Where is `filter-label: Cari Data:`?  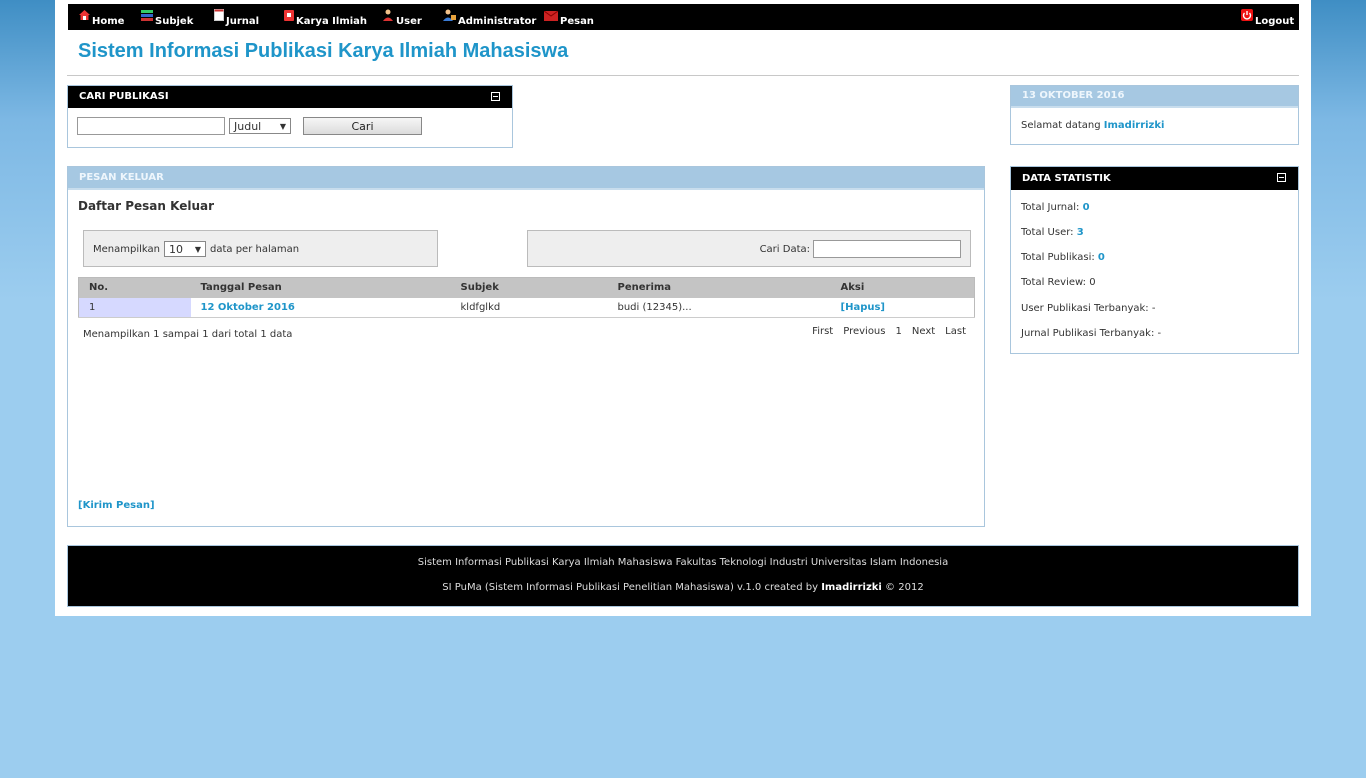
filter-label: Cari Data: is located at coordinates (784, 249).